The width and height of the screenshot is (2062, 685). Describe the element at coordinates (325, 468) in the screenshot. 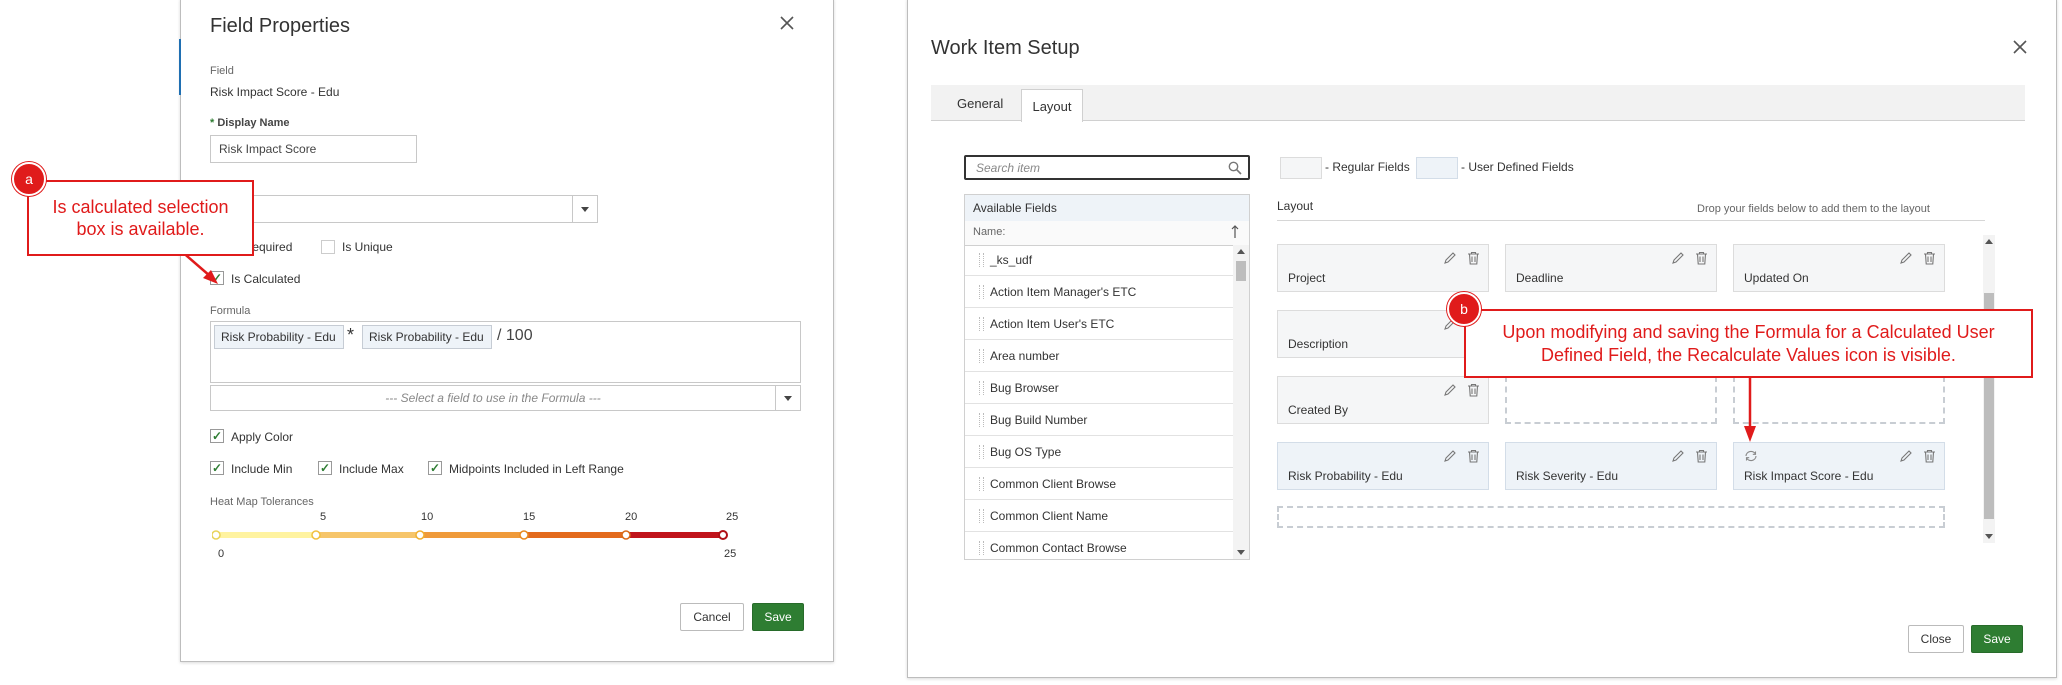

I see `include-max-checkbox: ✓` at that location.